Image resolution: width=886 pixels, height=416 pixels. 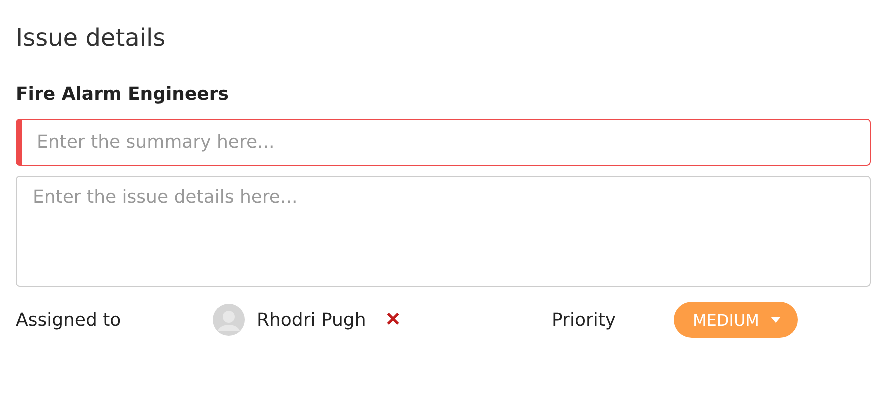 What do you see at coordinates (311, 320) in the screenshot?
I see `assignee-name: Rhodri Pugh` at bounding box center [311, 320].